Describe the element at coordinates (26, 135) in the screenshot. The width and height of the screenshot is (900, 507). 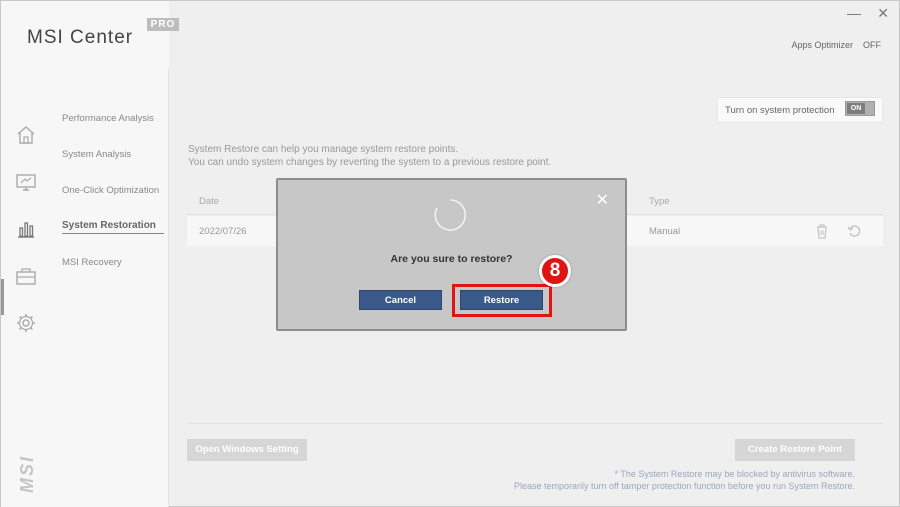
I see `home-icon` at that location.